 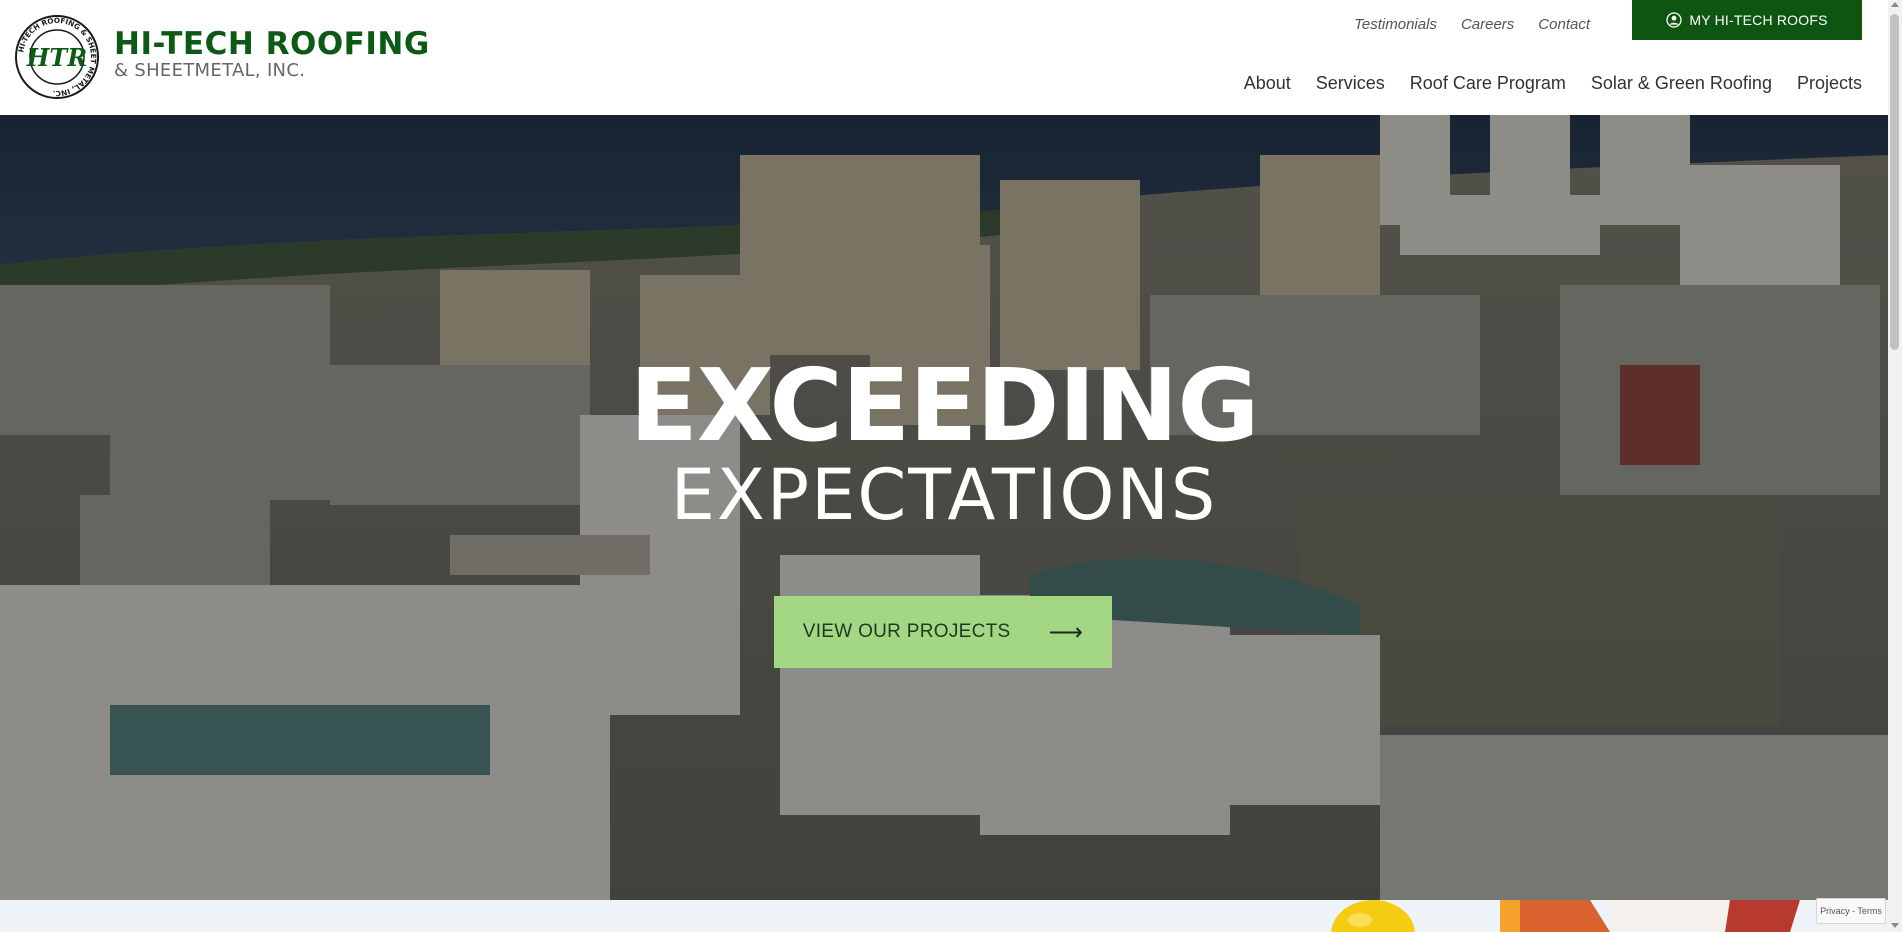 I want to click on my-hi-tech-roofs-button: MY HI-TECH ROOFS, so click(x=1747, y=20).